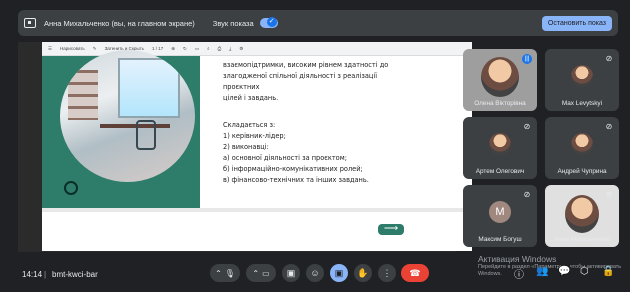 The image size is (630, 292). I want to click on more-options-button: ⋮, so click(387, 273).